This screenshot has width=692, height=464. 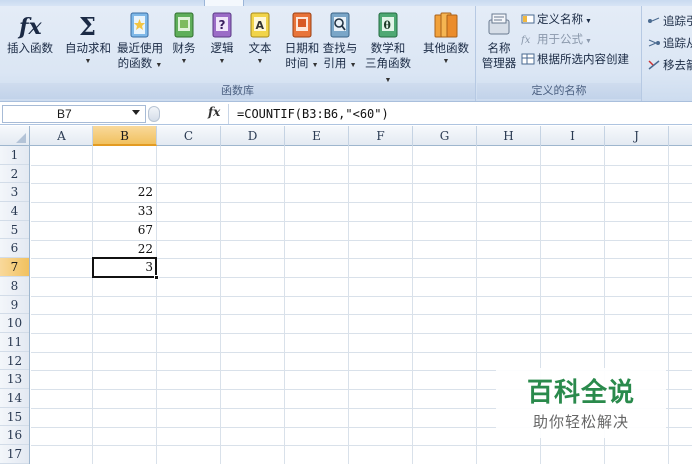 What do you see at coordinates (302, 41) in the screenshot?
I see `date-time-button: 日期和 时间 ▼` at bounding box center [302, 41].